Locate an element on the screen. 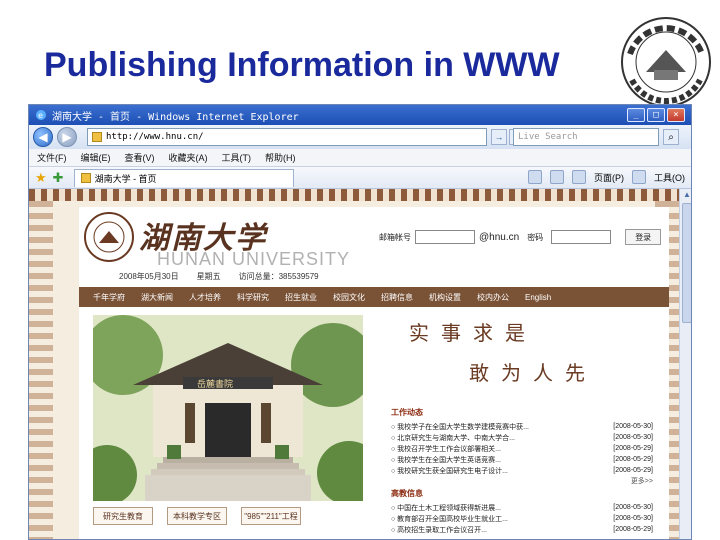  site-info-bar: 2008年05月30日 星期五 访问总量：385539579 is located at coordinates (219, 276).